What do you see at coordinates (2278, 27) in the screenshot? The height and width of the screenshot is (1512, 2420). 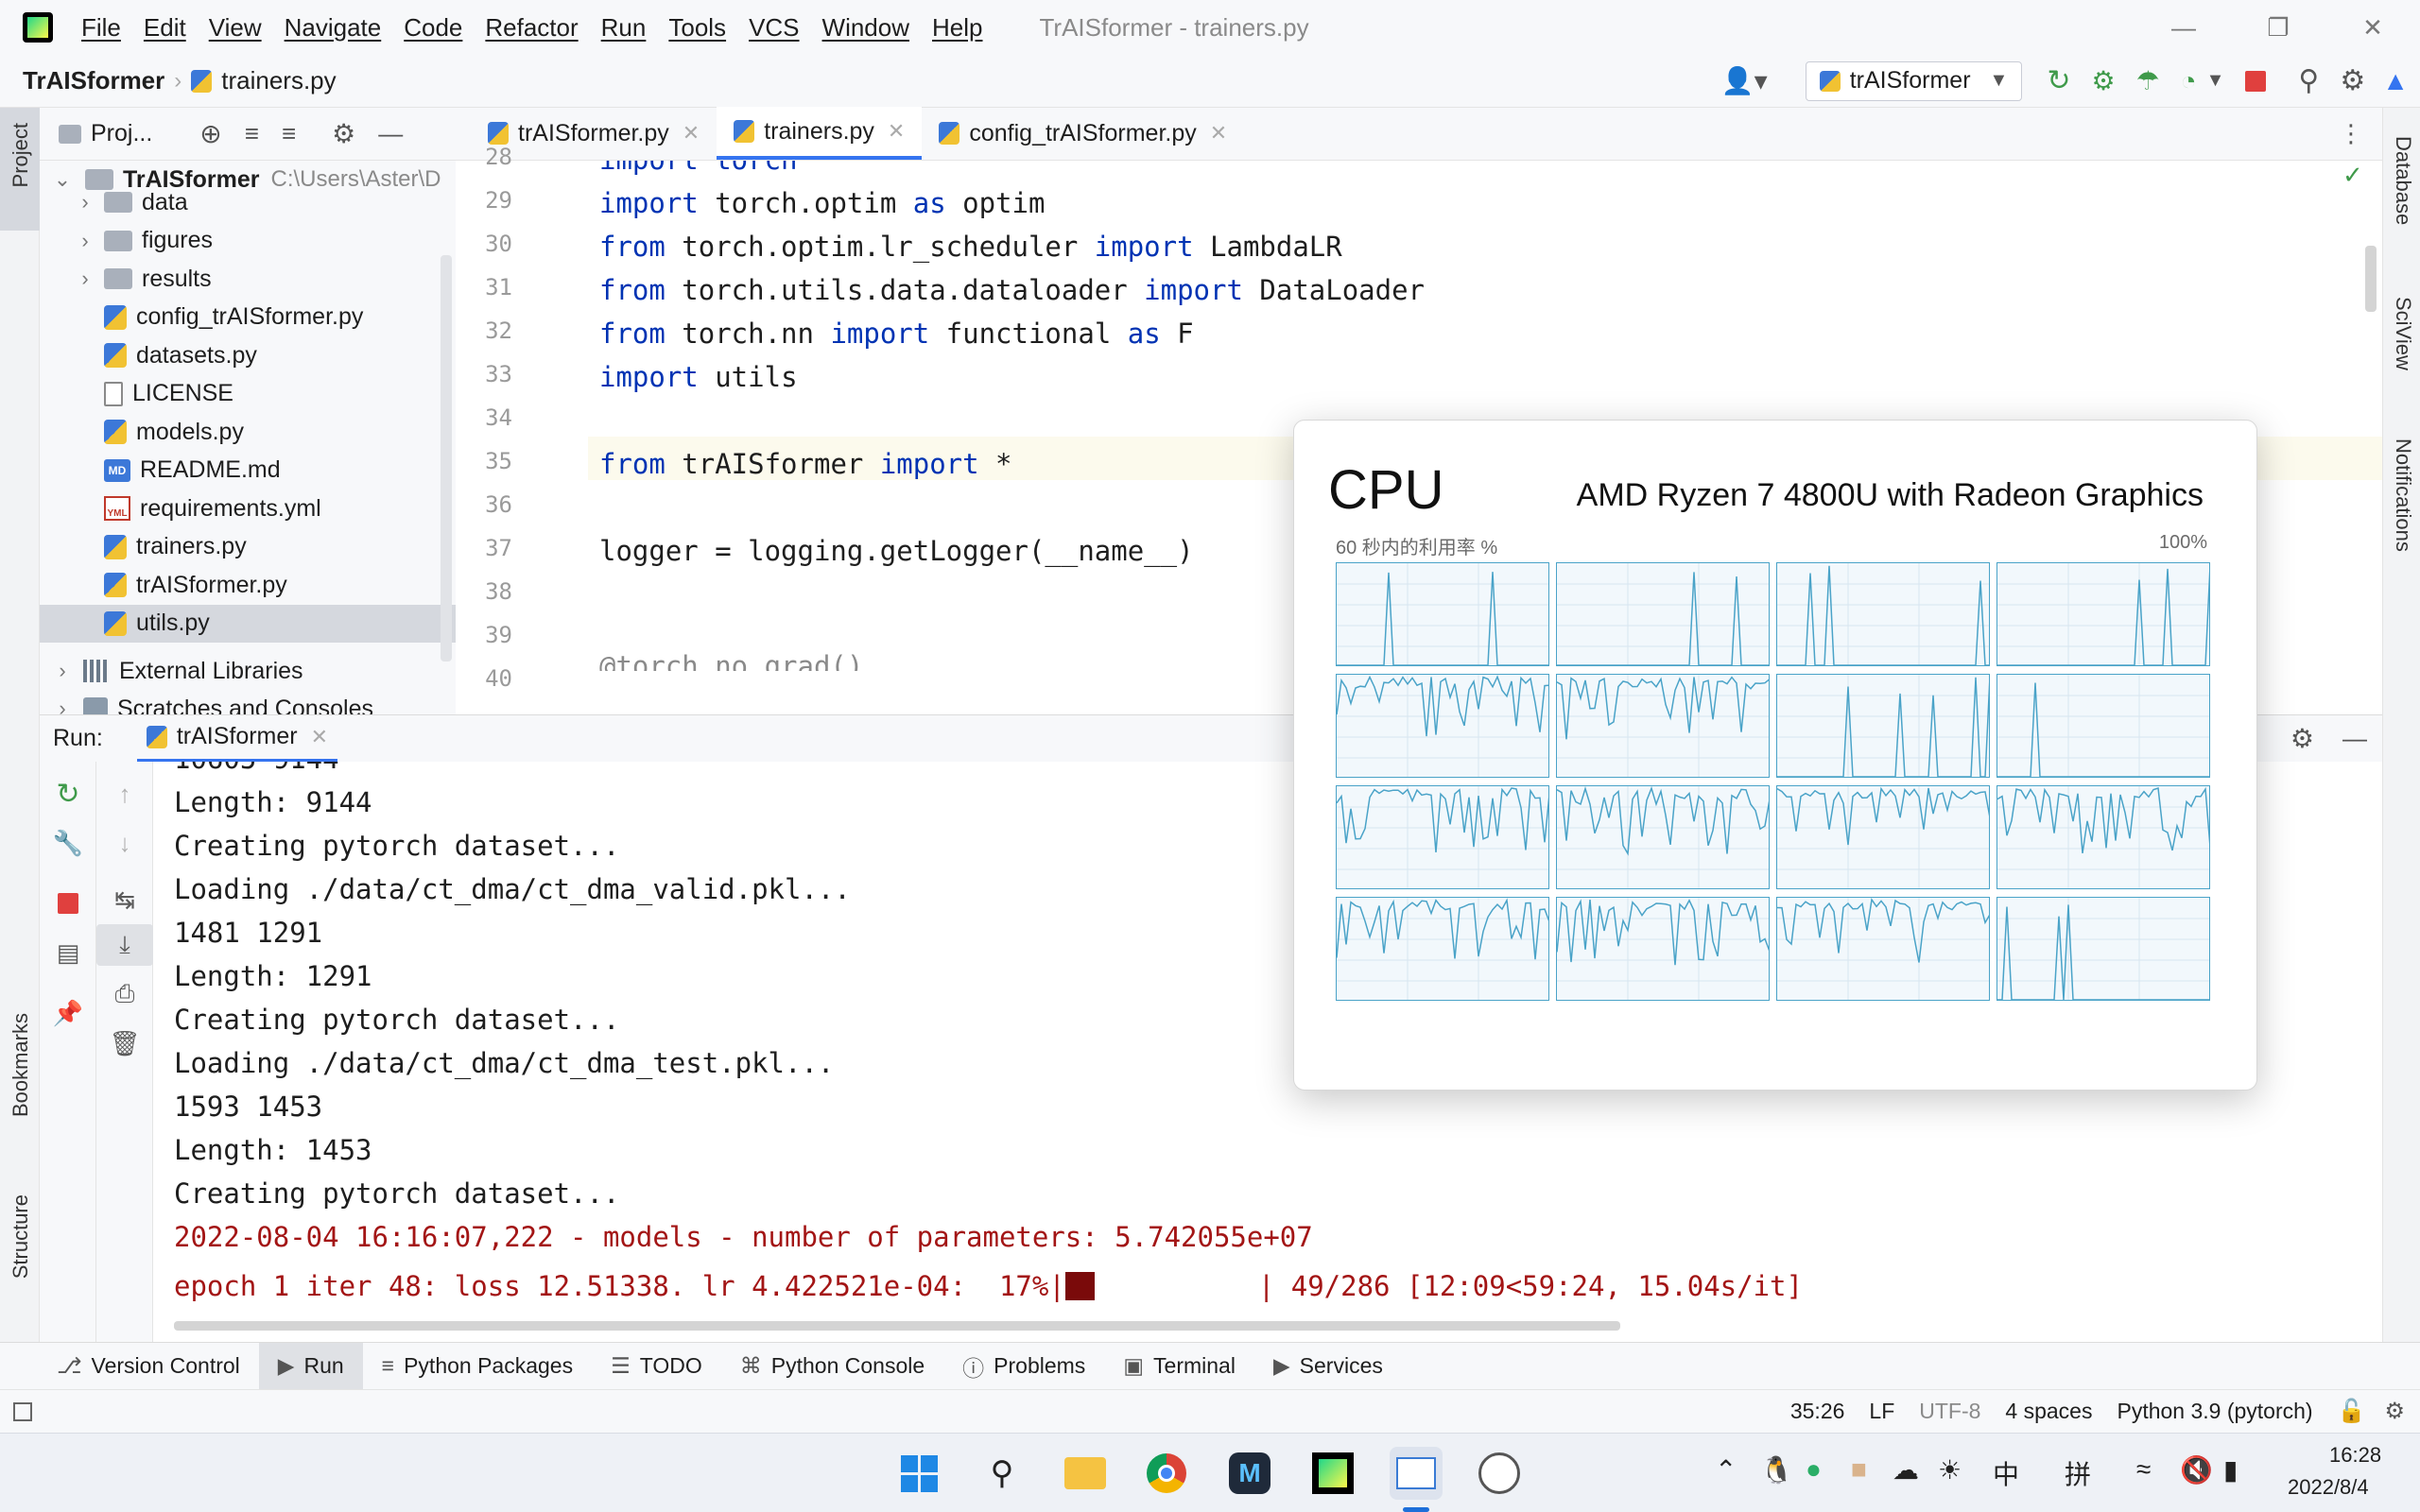 I see `restore-icon: ❐` at bounding box center [2278, 27].